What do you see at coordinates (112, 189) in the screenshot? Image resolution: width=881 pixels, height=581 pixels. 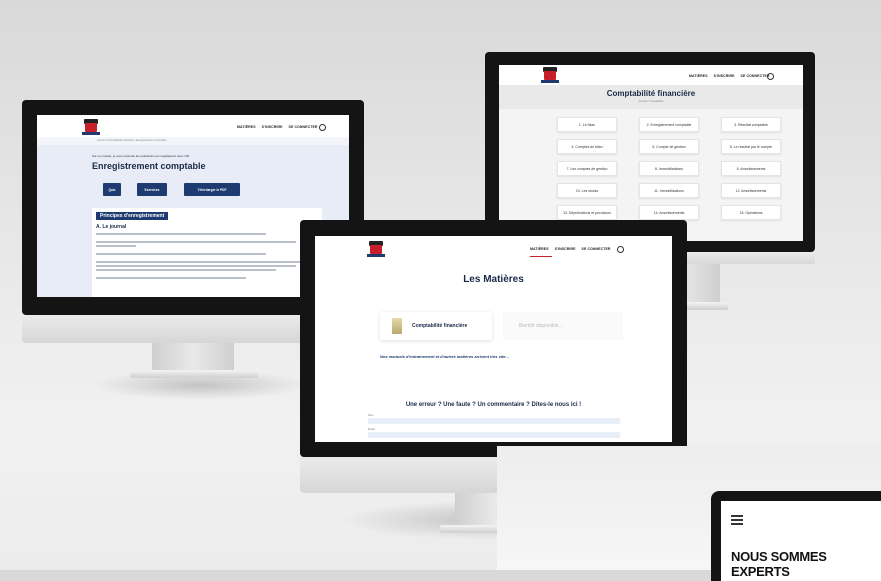 I see `quiz-button: Quiz` at bounding box center [112, 189].